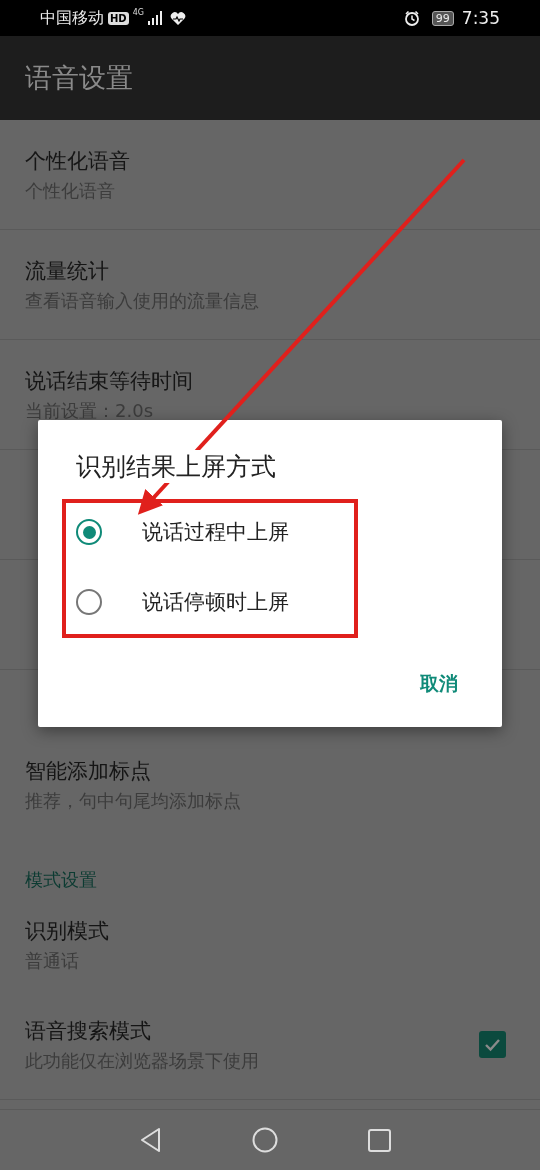 This screenshot has height=1170, width=540. I want to click on heart-icon, so click(177, 18).